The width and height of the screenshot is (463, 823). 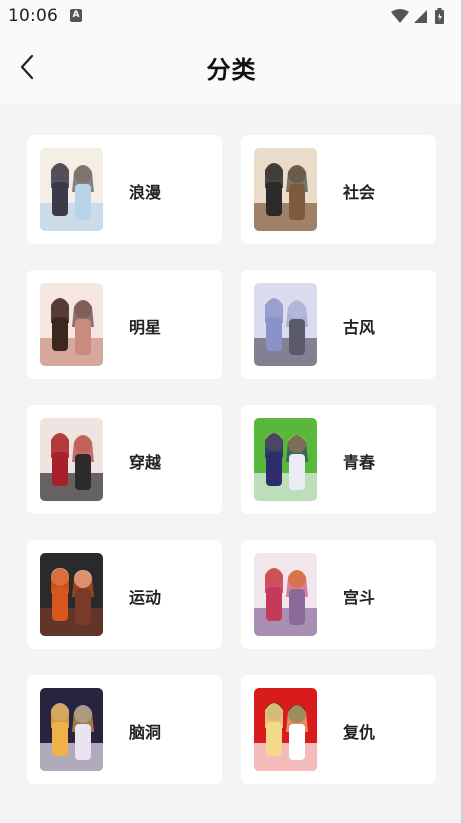 What do you see at coordinates (338, 459) in the screenshot?
I see `category-card: 青春` at bounding box center [338, 459].